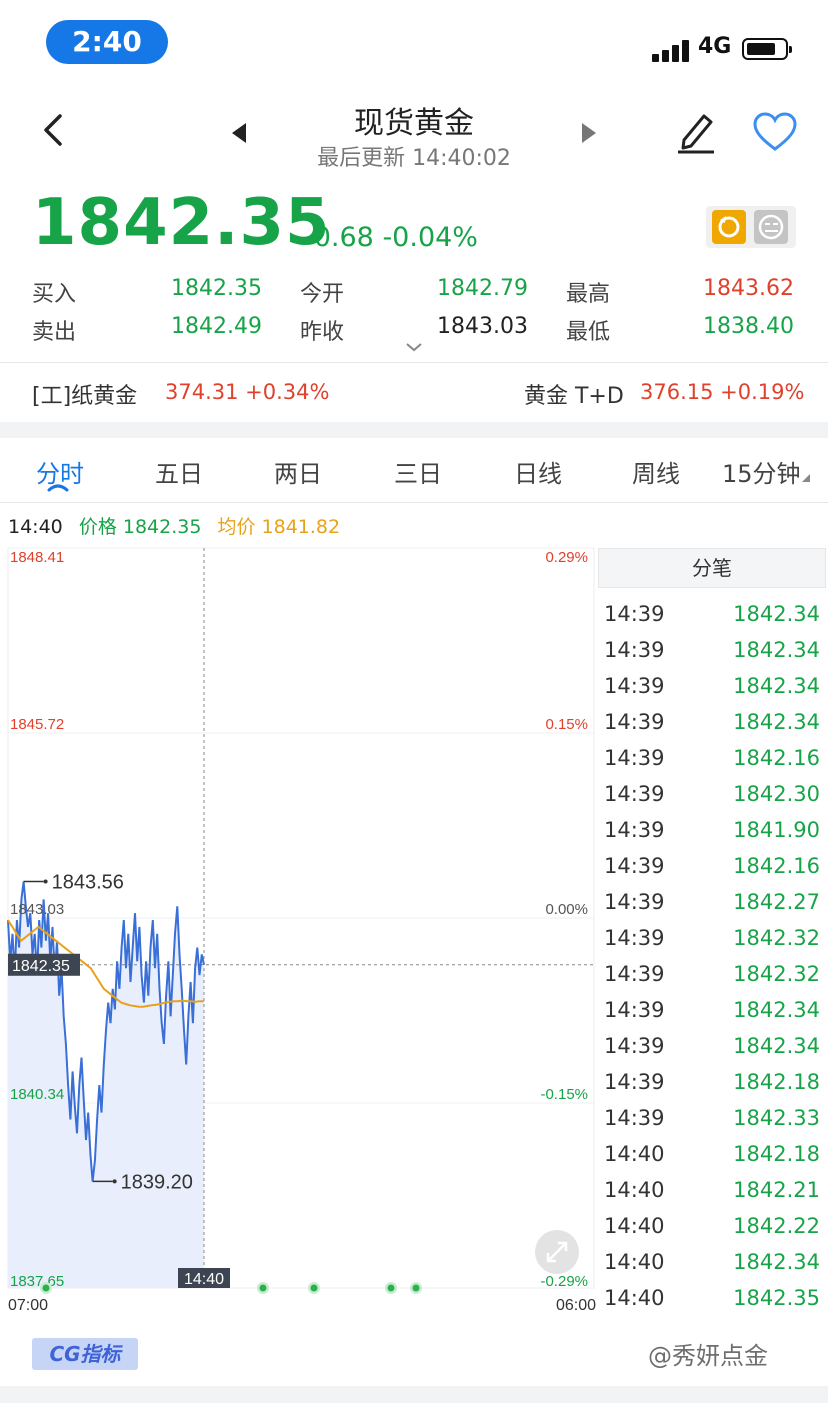  I want to click on tab-five-day: 五日, so click(179, 471).